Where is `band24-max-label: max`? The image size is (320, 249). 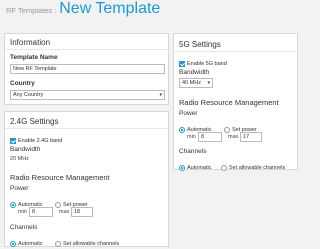
band24-max-label: max is located at coordinates (64, 212).